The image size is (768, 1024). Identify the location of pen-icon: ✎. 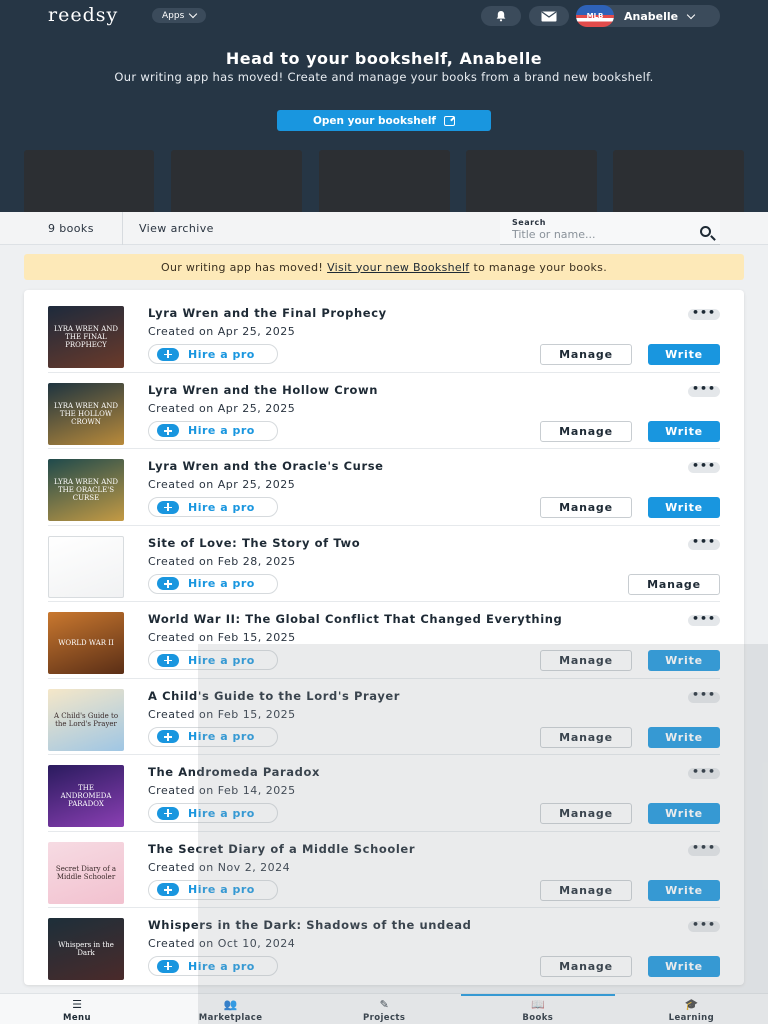
(384, 1004).